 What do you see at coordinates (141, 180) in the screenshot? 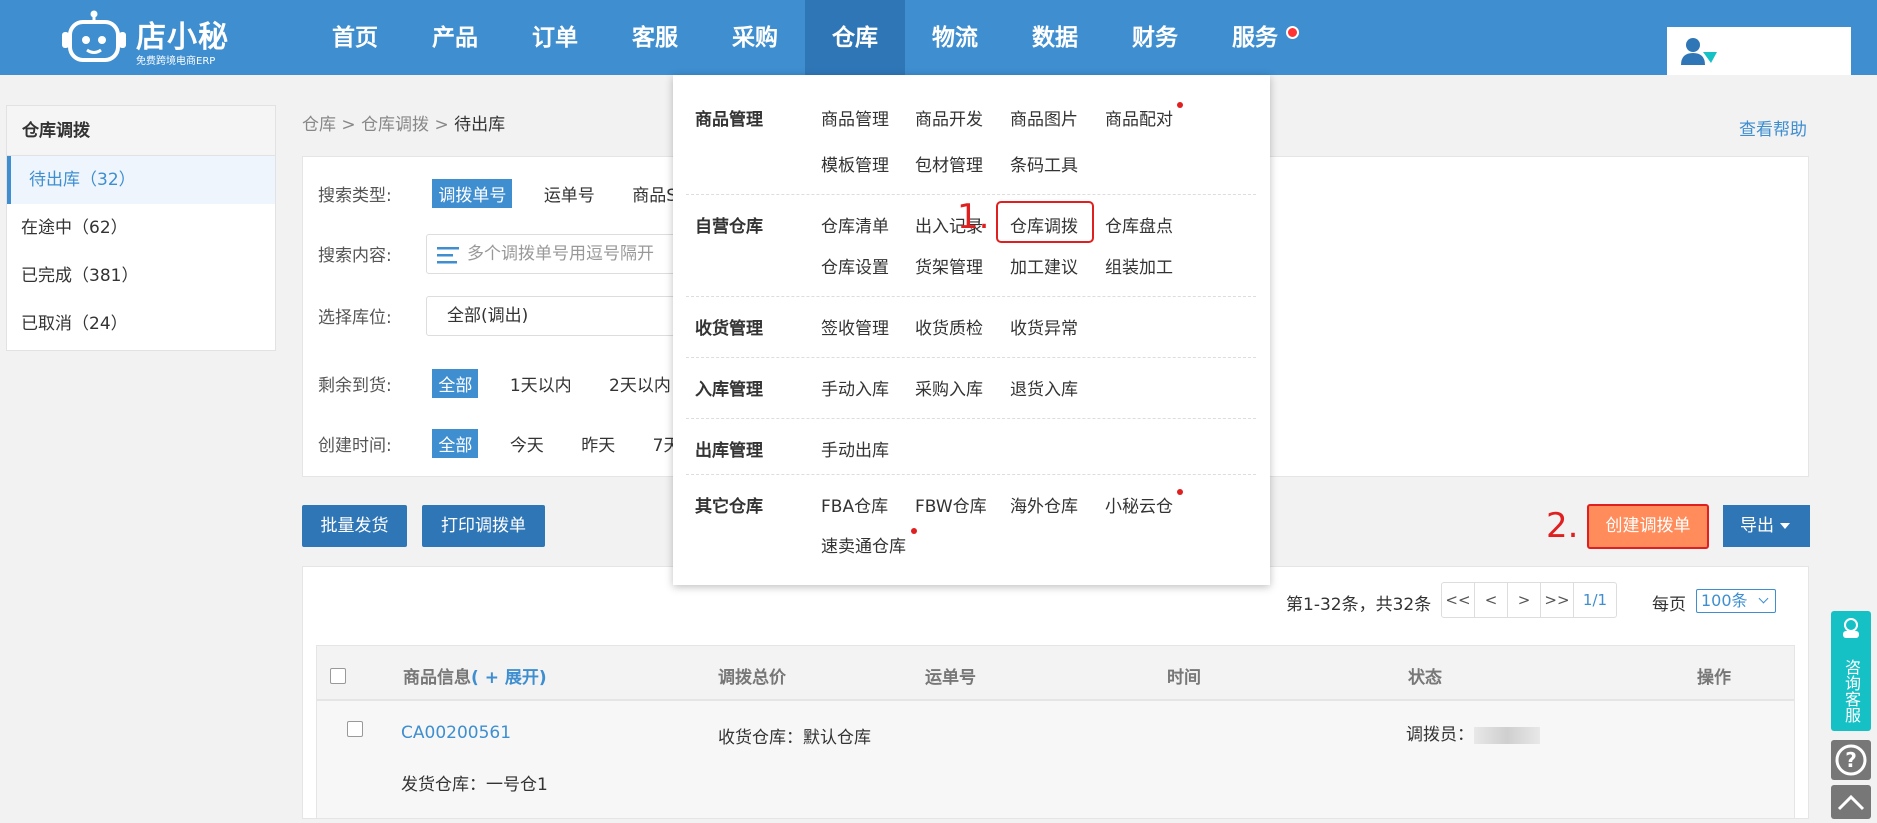
I see `sidebar-item-pending: 待出库（32）` at bounding box center [141, 180].